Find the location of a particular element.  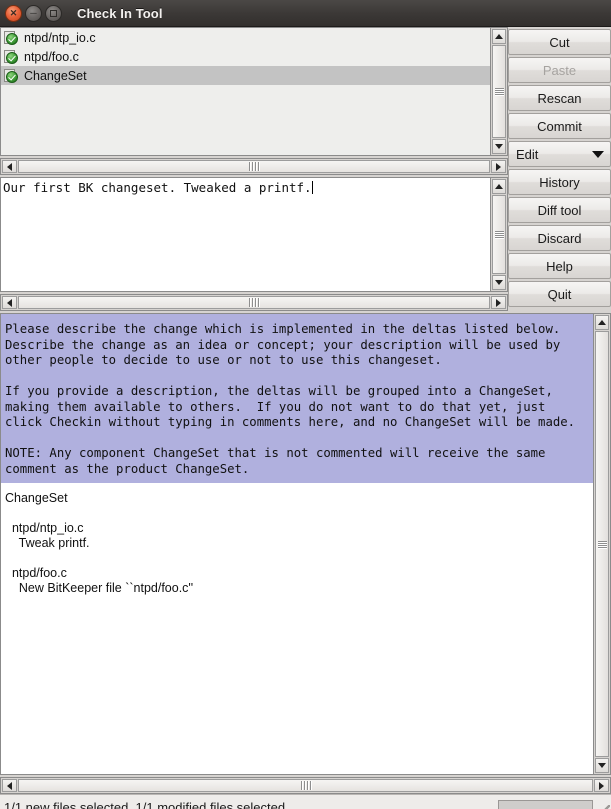

text-caret is located at coordinates (312, 188).